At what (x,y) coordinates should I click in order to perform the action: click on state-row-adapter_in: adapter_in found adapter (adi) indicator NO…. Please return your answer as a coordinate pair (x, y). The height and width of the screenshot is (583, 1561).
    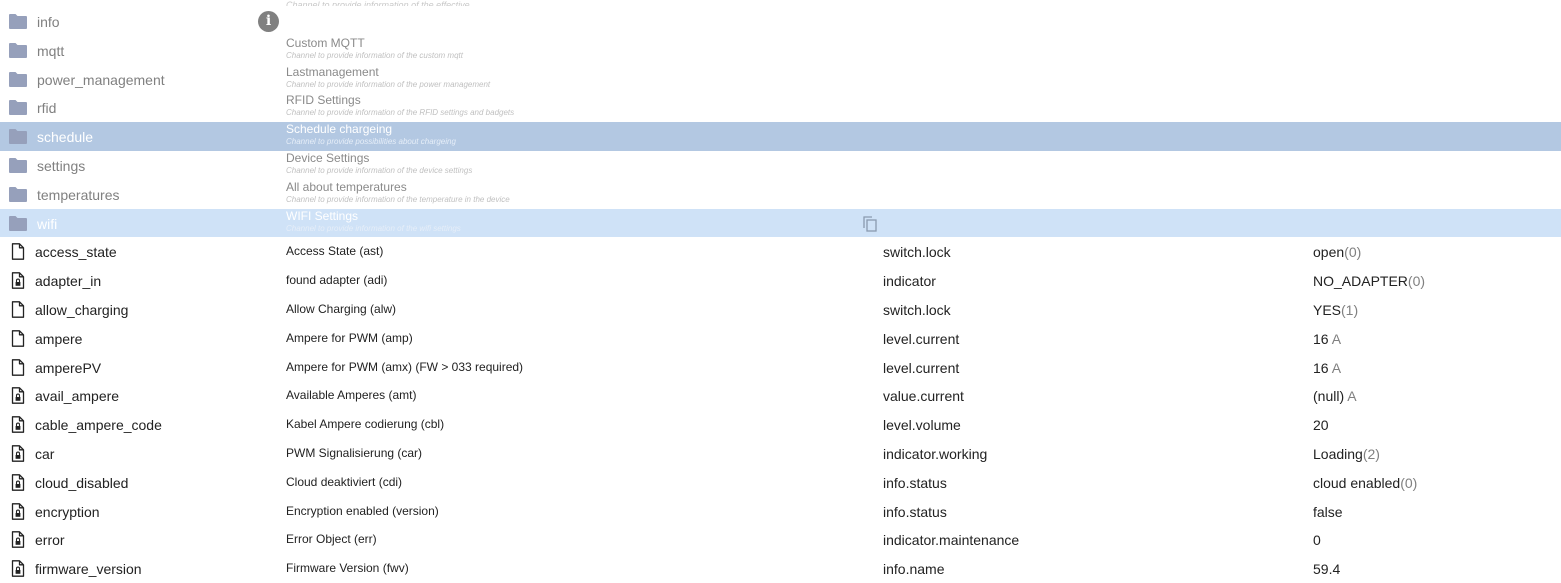
    Looking at the image, I should click on (780, 280).